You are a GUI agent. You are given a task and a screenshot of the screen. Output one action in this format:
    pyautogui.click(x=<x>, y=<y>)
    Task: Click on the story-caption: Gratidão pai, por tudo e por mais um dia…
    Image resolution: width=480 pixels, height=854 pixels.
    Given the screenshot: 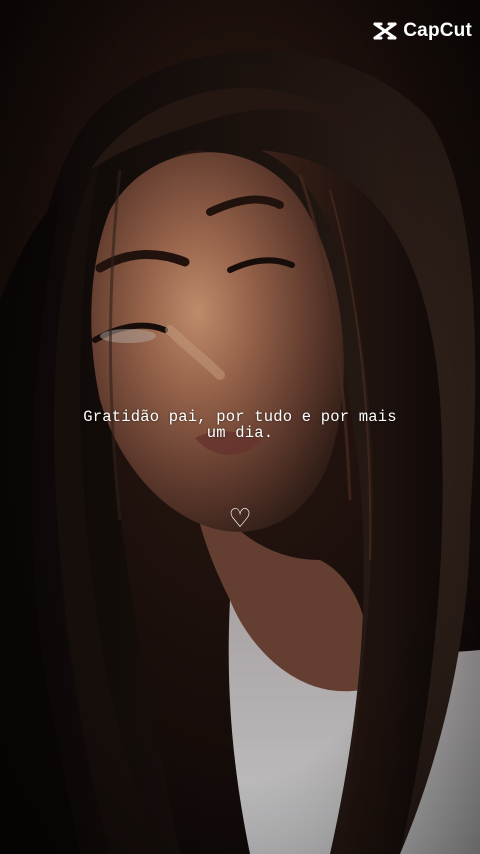 What is the action you would take?
    pyautogui.click(x=240, y=425)
    